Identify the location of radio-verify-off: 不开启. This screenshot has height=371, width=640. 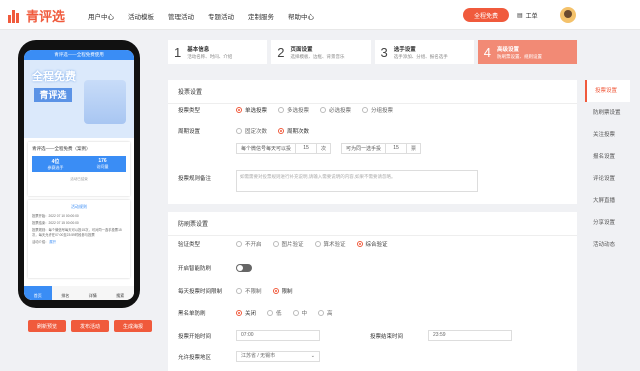
(249, 244).